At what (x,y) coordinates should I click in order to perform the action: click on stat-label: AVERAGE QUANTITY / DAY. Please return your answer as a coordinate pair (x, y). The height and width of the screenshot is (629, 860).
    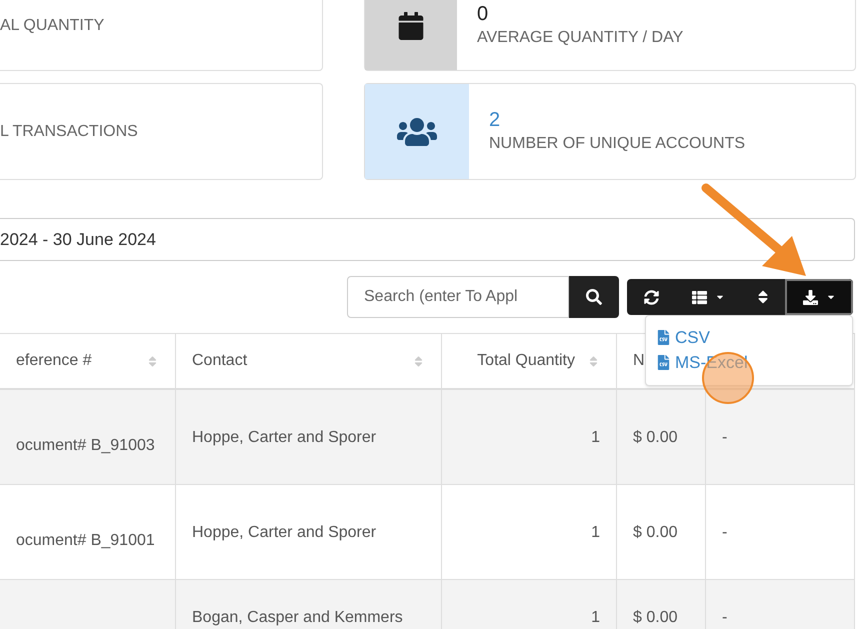
    Looking at the image, I should click on (580, 38).